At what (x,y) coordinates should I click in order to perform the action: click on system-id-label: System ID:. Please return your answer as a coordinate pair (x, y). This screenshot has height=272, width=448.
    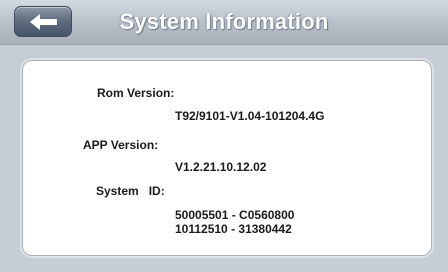
    Looking at the image, I should click on (130, 191).